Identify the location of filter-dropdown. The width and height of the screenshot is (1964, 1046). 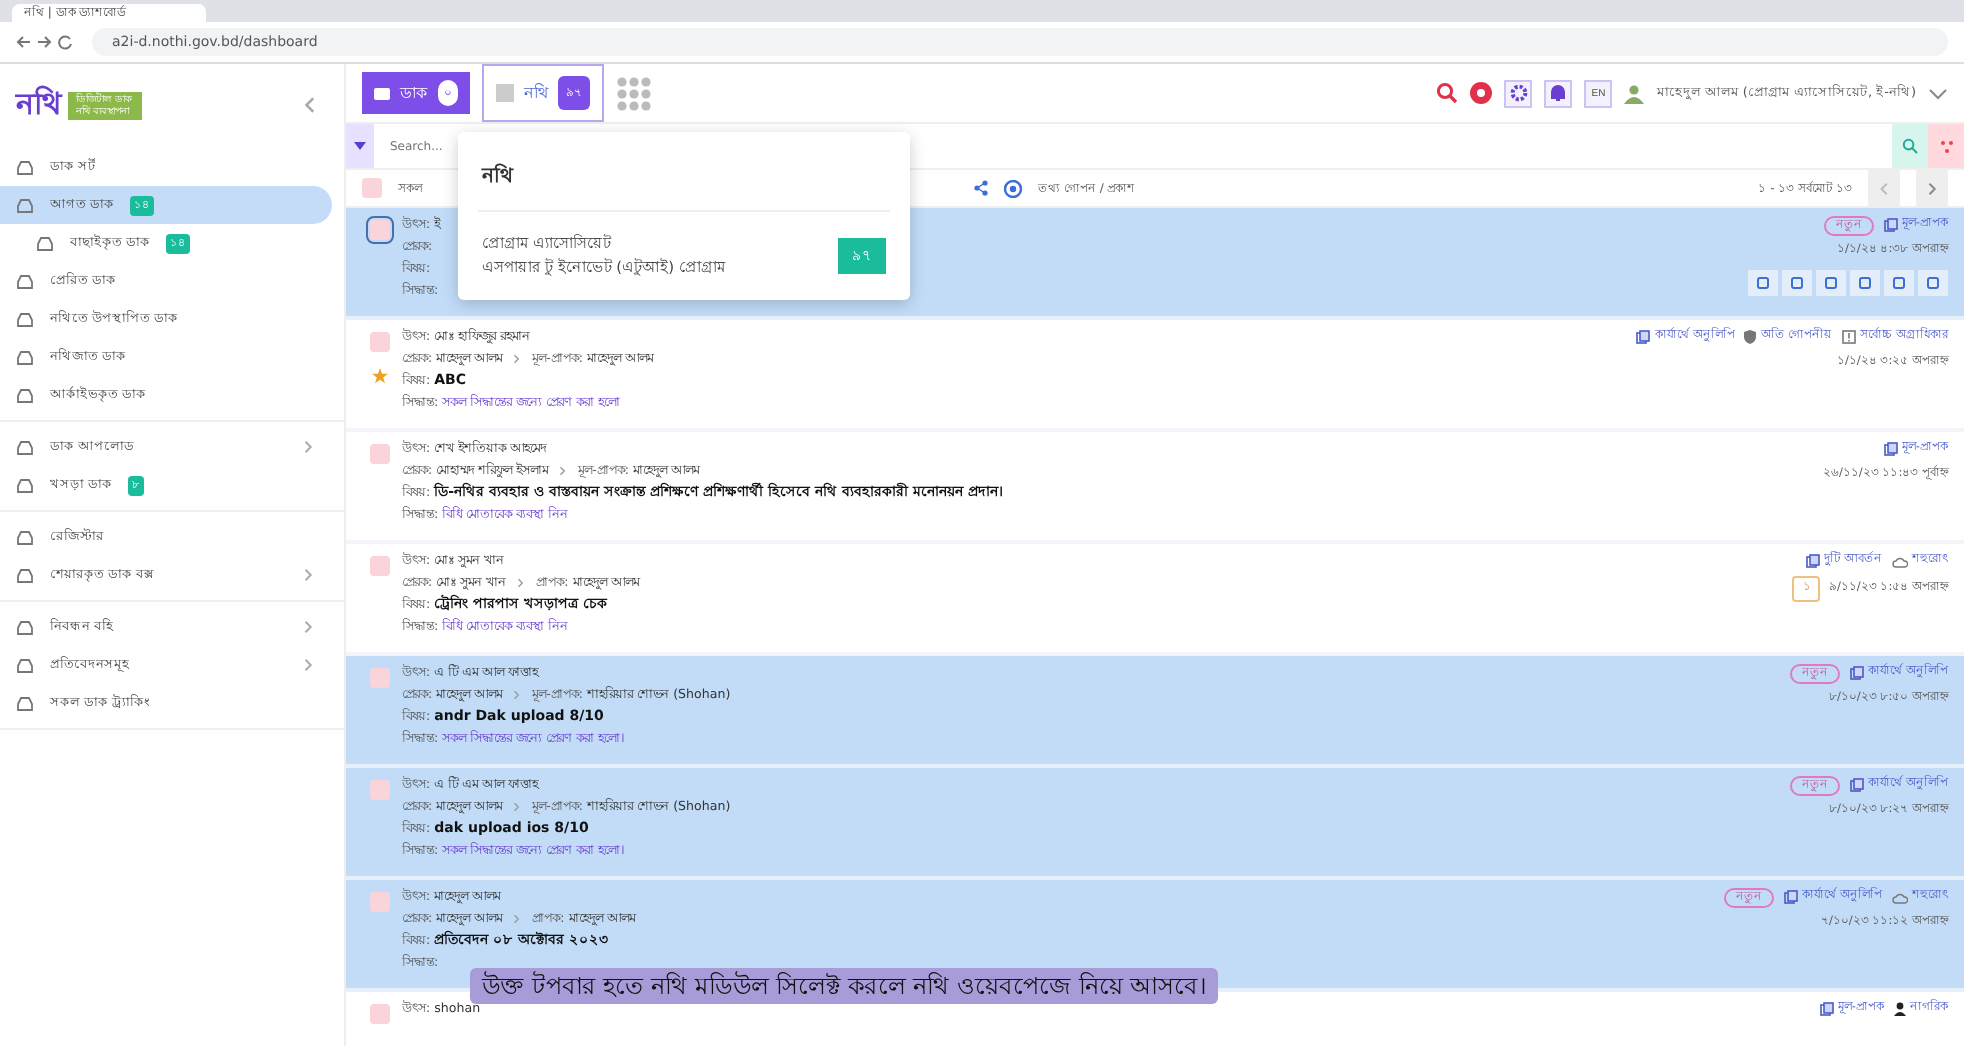
(360, 146).